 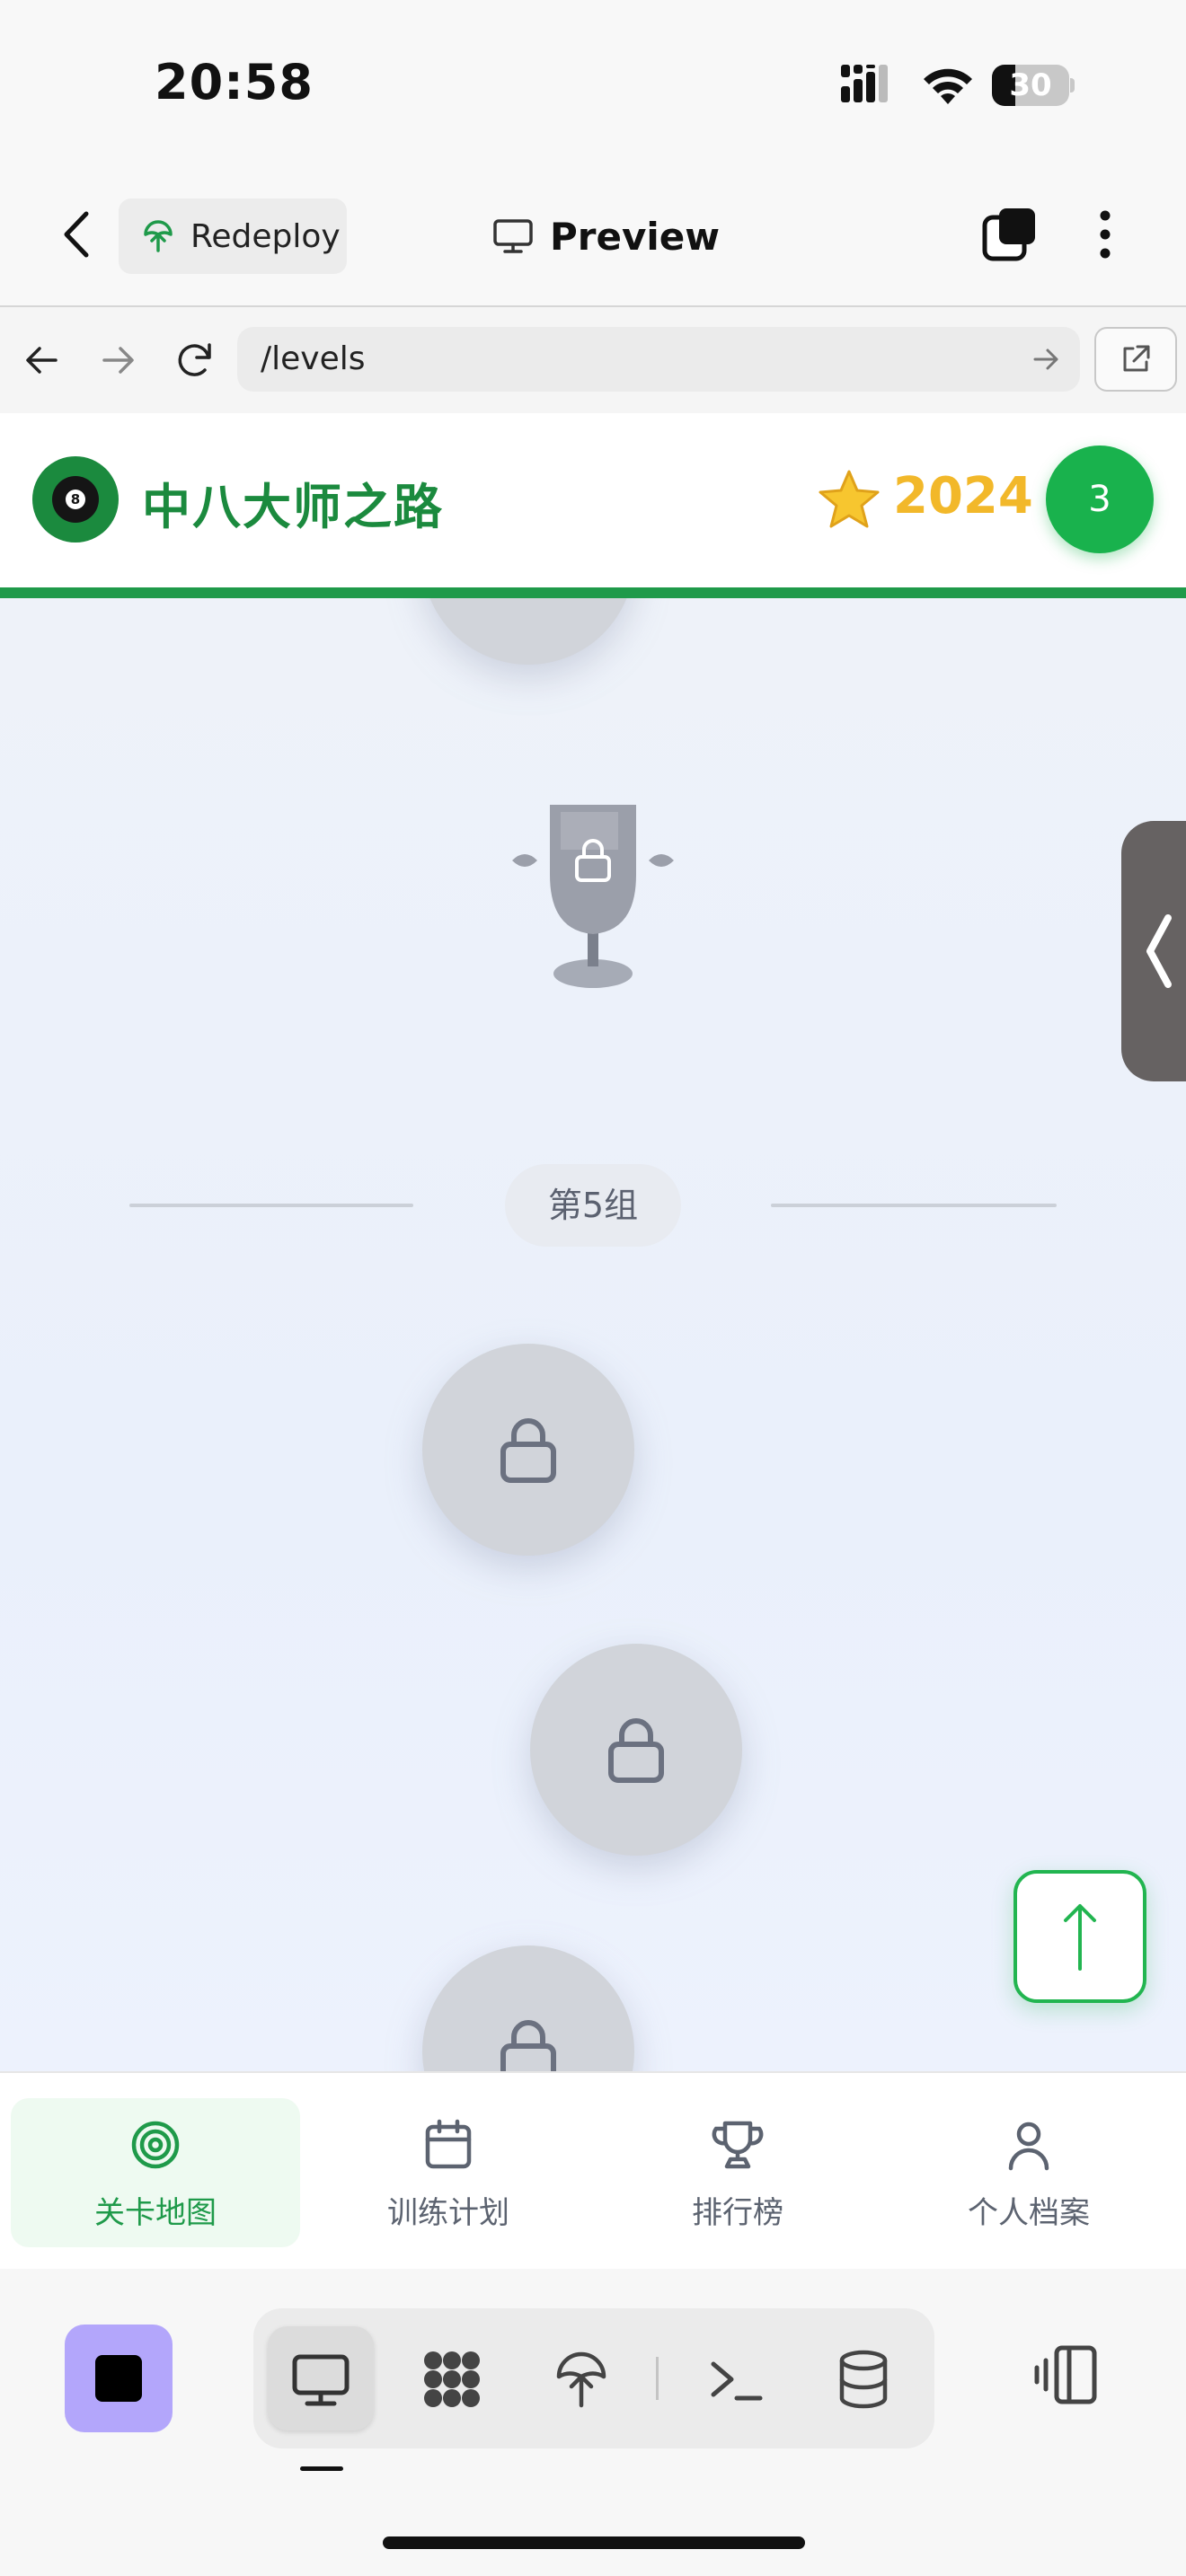 What do you see at coordinates (737, 2381) in the screenshot?
I see `terminal-icon` at bounding box center [737, 2381].